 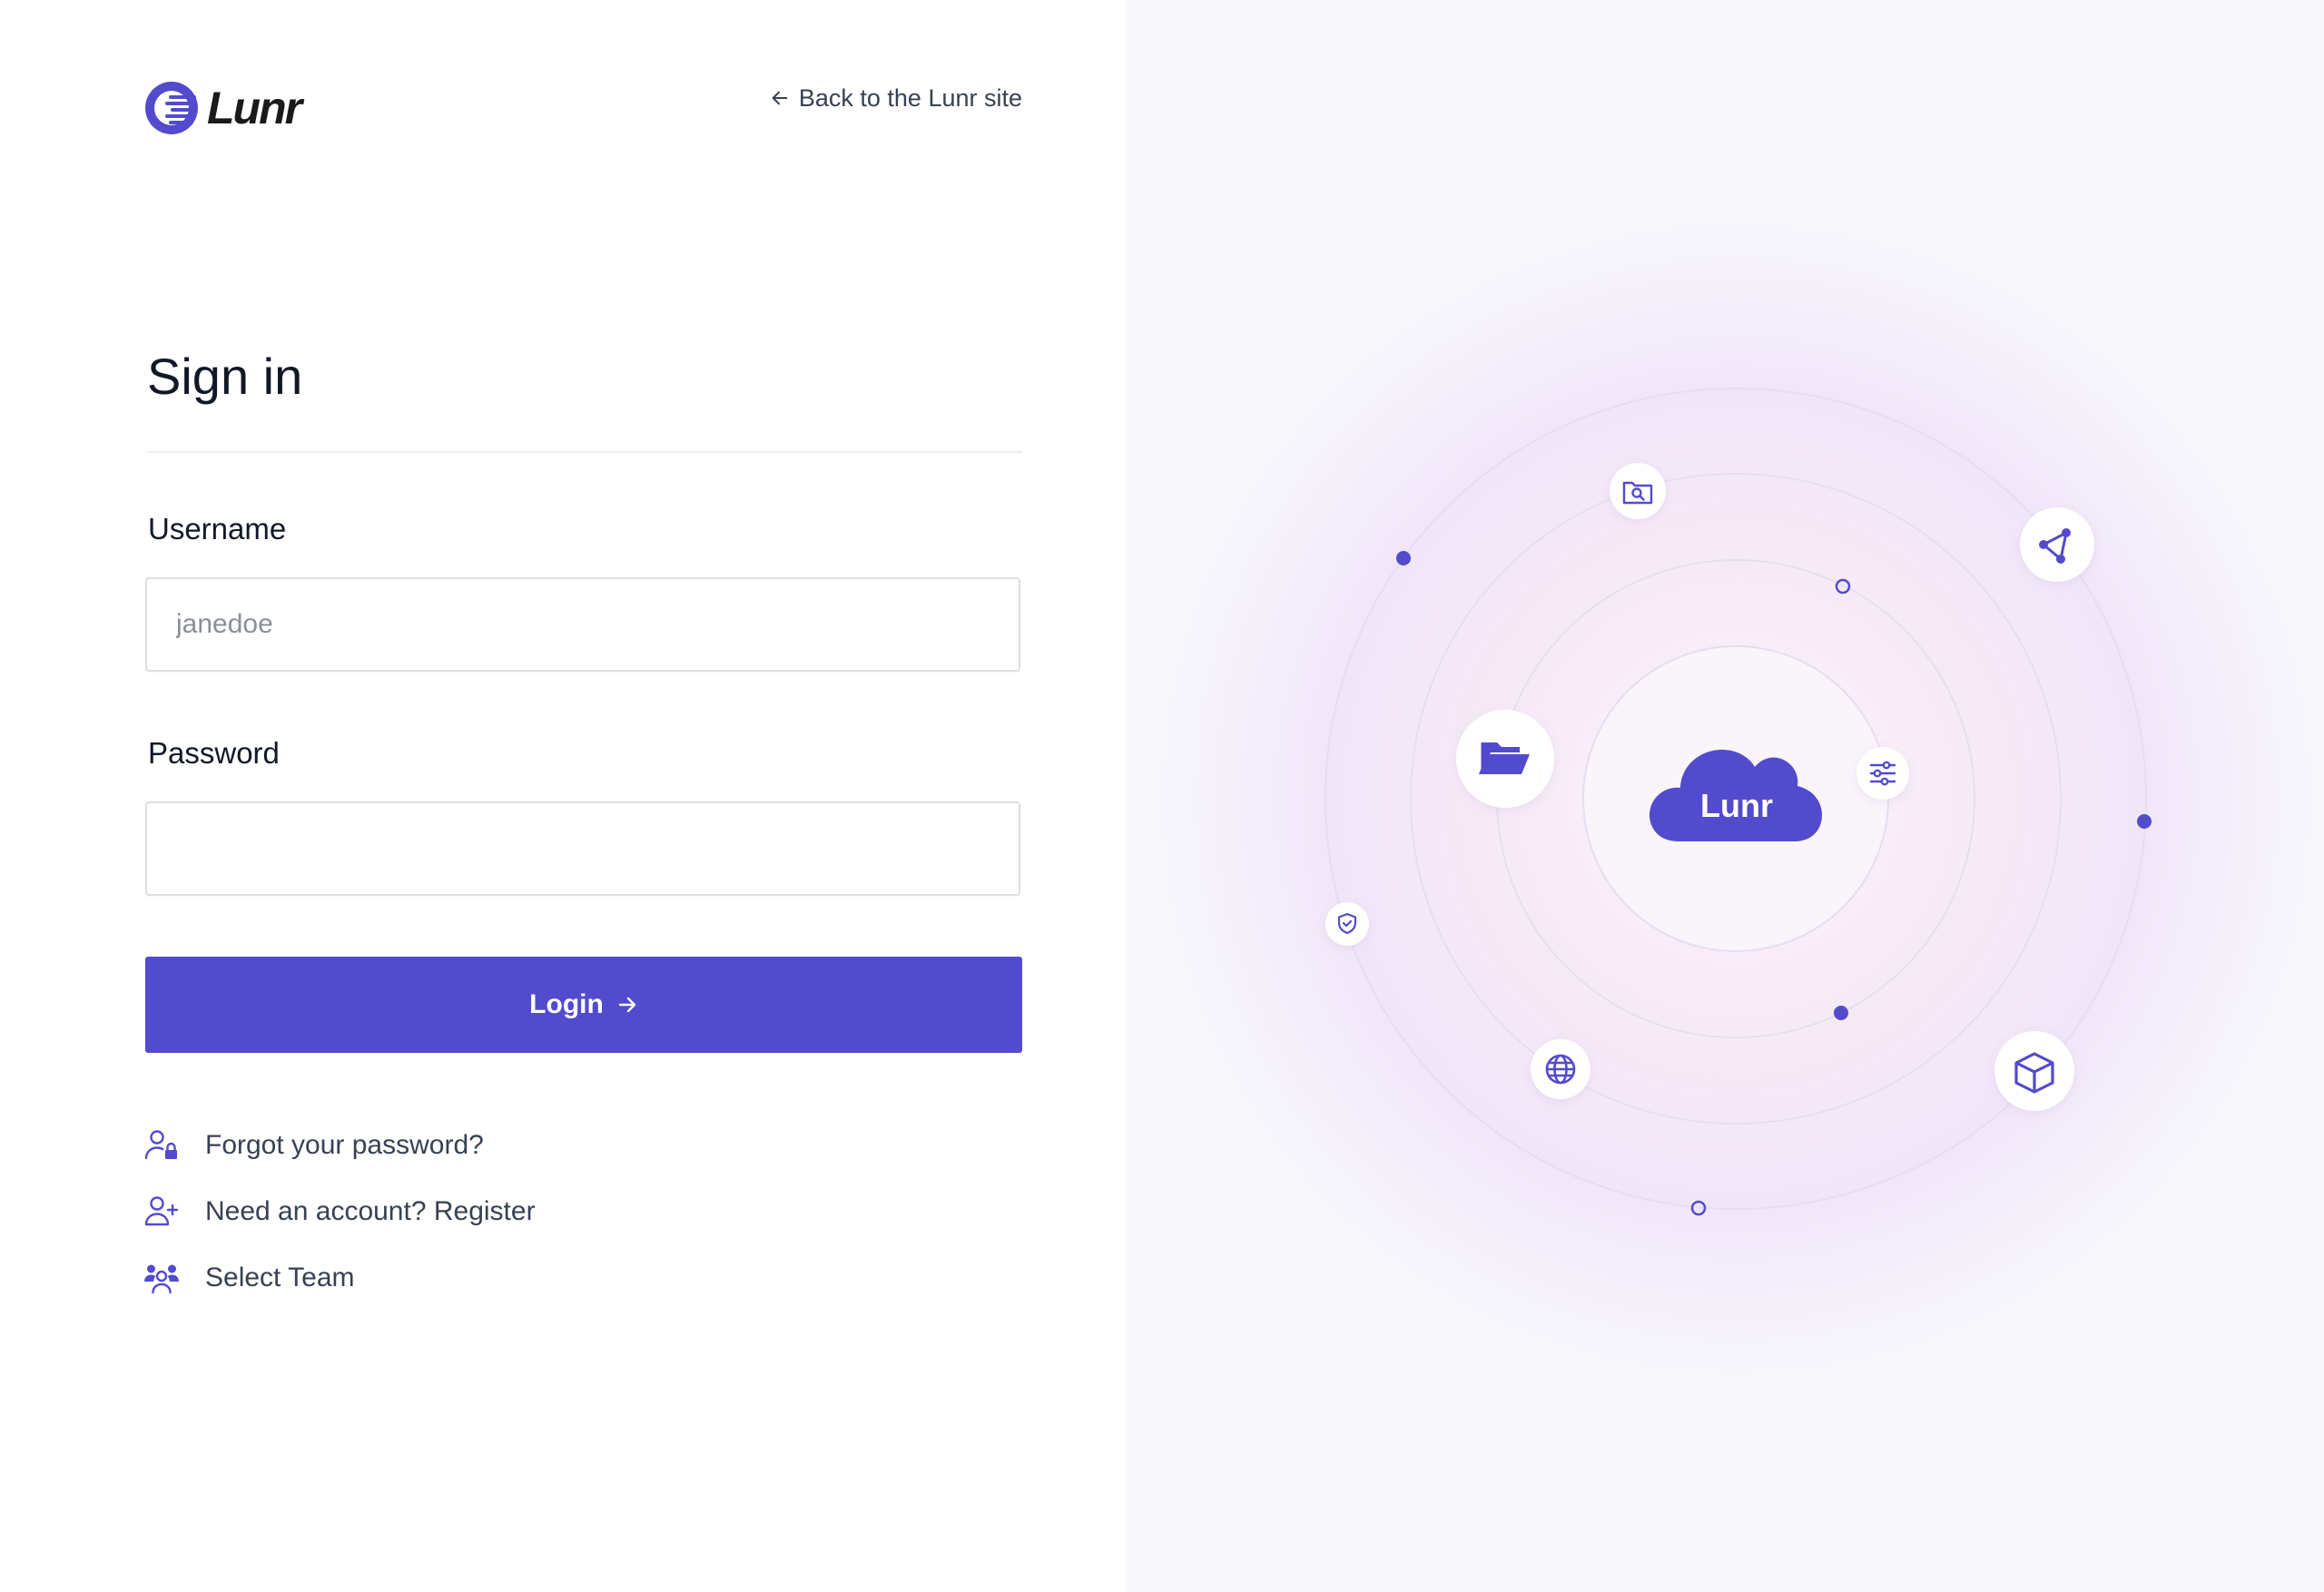 What do you see at coordinates (254, 108) in the screenshot?
I see `logo-wordmark: Lunr` at bounding box center [254, 108].